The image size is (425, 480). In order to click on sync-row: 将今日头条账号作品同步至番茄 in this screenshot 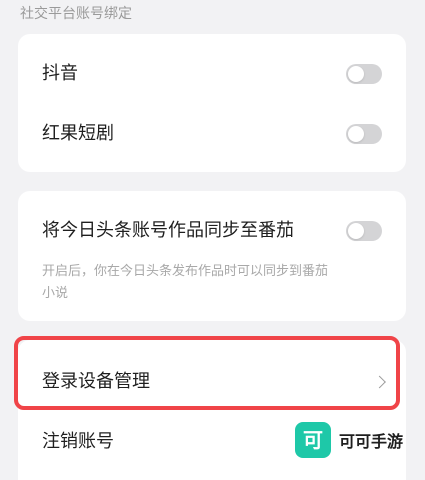, I will do `click(212, 231)`.